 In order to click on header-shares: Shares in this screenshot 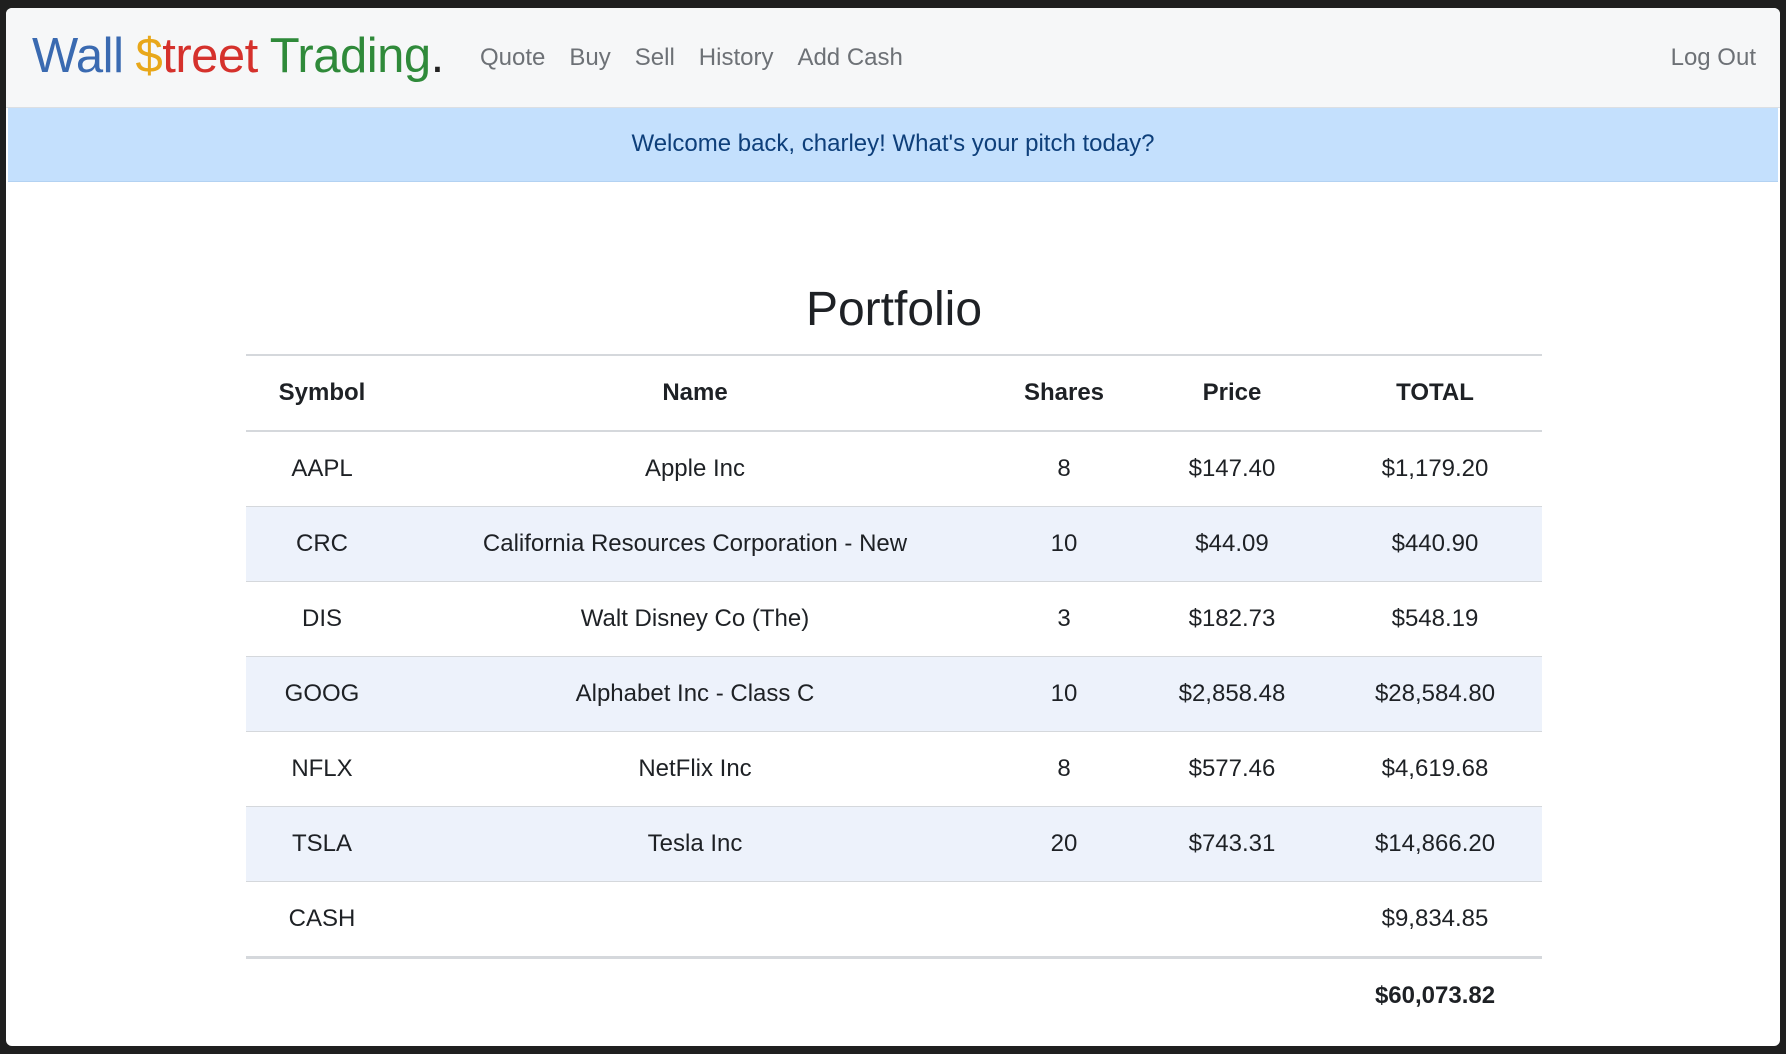, I will do `click(1064, 393)`.